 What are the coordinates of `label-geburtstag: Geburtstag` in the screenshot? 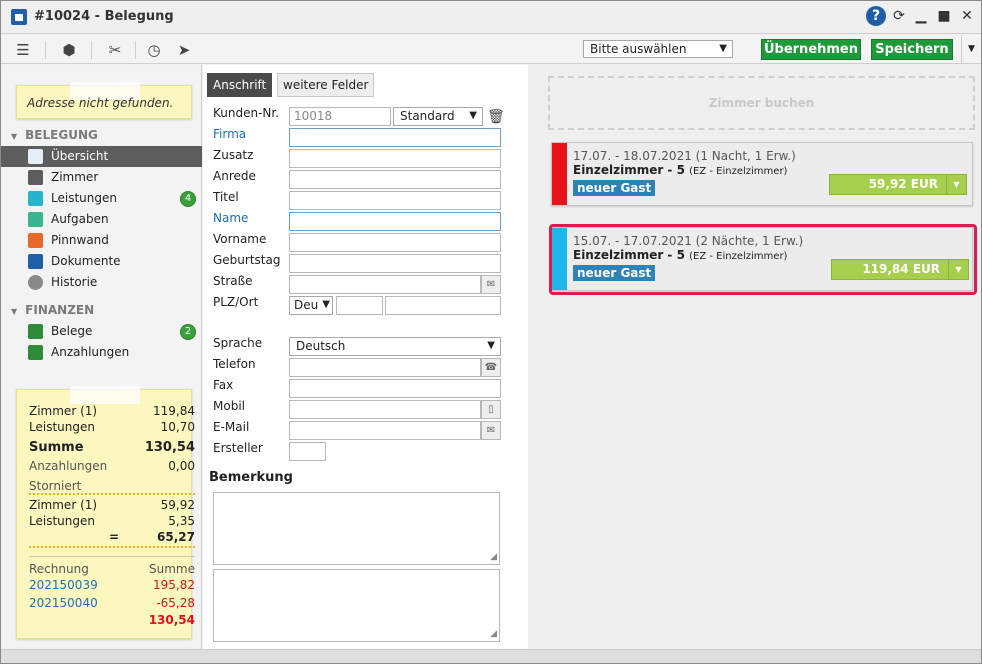 It's located at (247, 260).